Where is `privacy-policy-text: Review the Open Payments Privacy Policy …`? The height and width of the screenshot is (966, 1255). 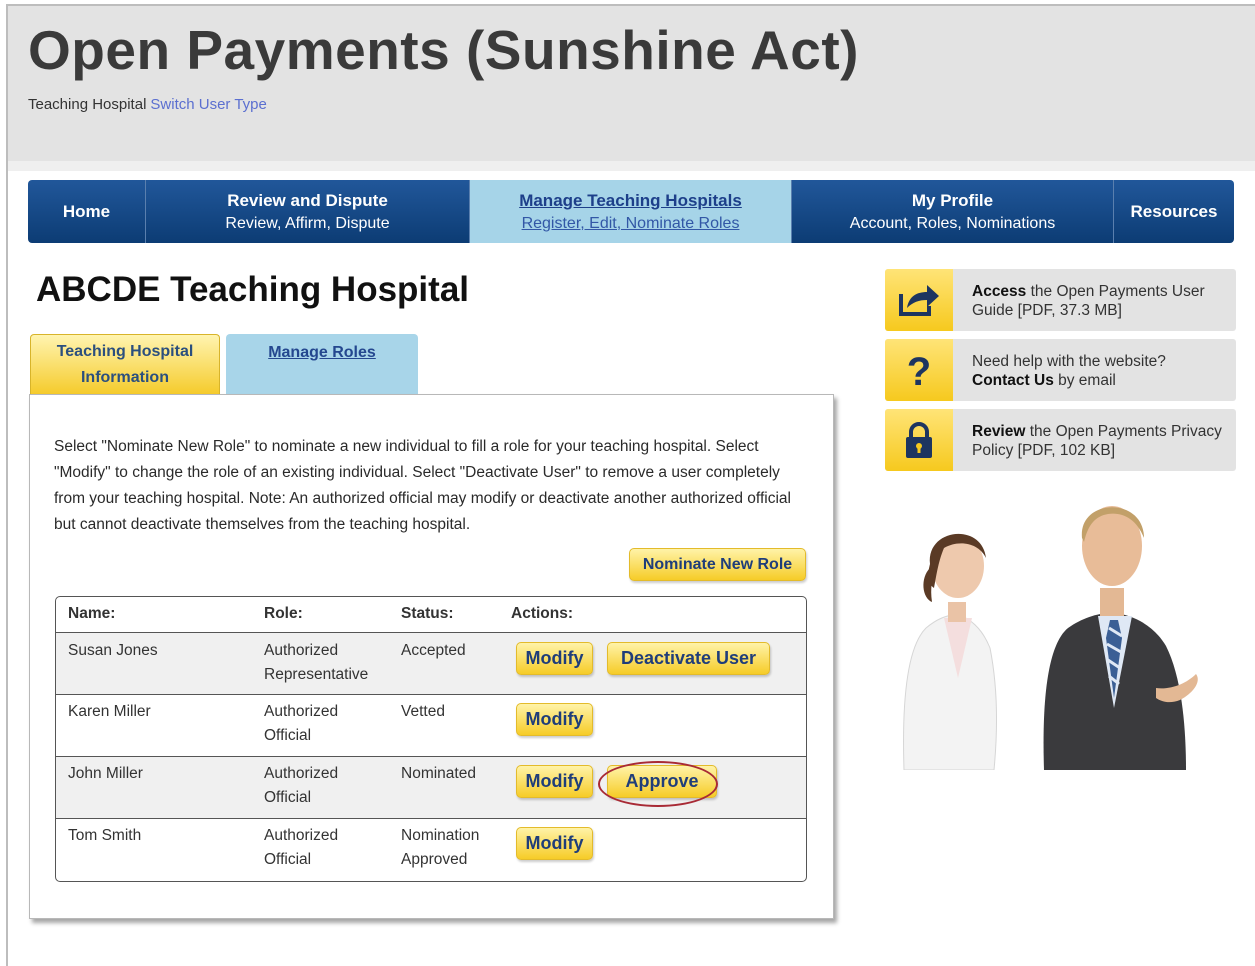 privacy-policy-text: Review the Open Payments Privacy Policy … is located at coordinates (1102, 441).